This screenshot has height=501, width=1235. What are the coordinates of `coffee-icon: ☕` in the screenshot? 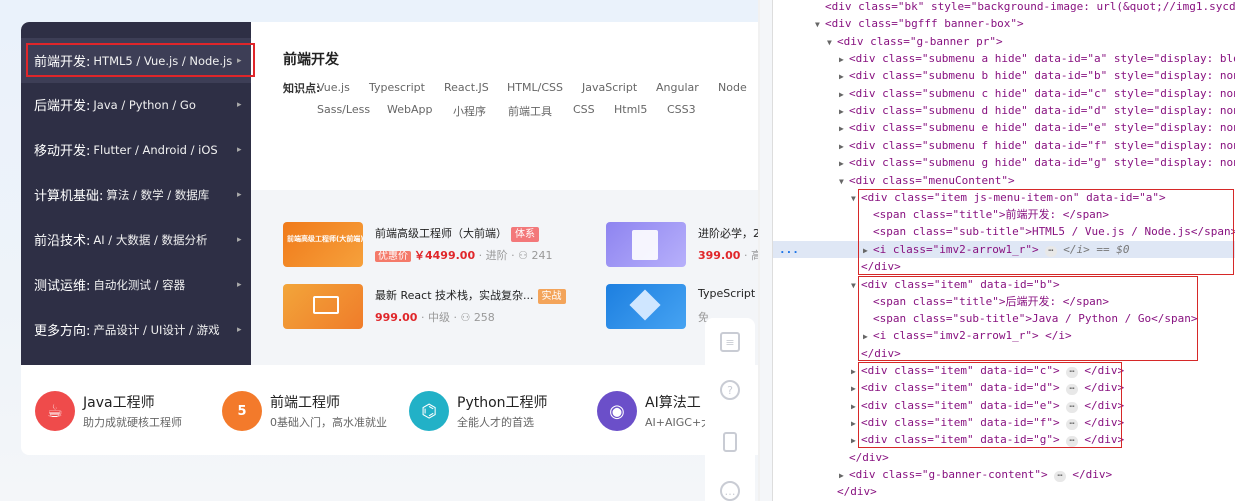 It's located at (55, 411).